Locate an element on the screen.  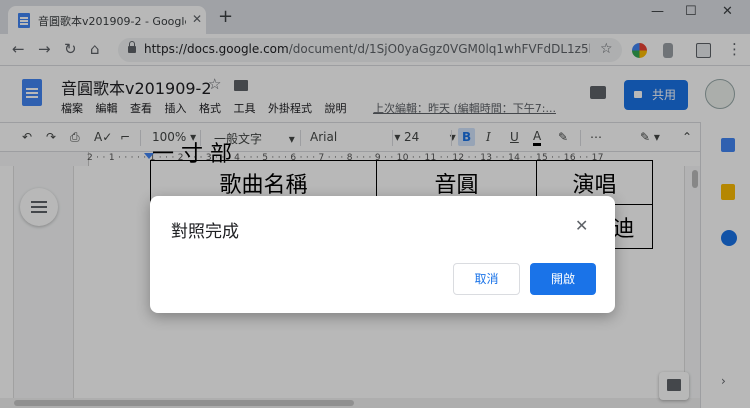
dialog-close-icon: ✕ is located at coordinates (581, 226).